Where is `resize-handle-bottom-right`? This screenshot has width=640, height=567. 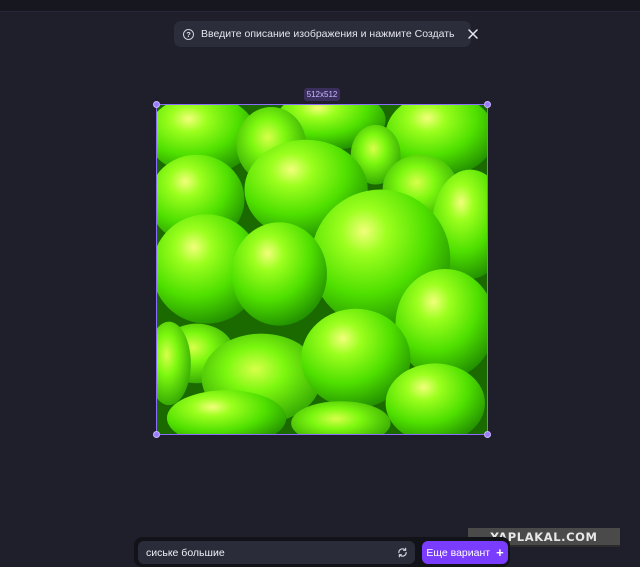 resize-handle-bottom-right is located at coordinates (487, 434).